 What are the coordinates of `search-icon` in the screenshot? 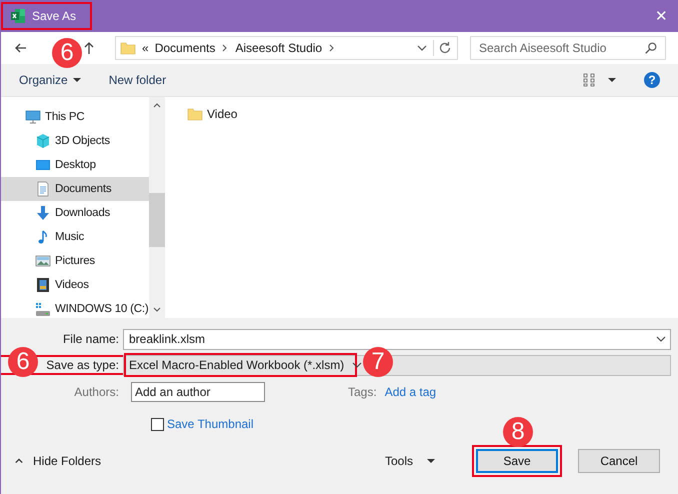 It's located at (651, 48).